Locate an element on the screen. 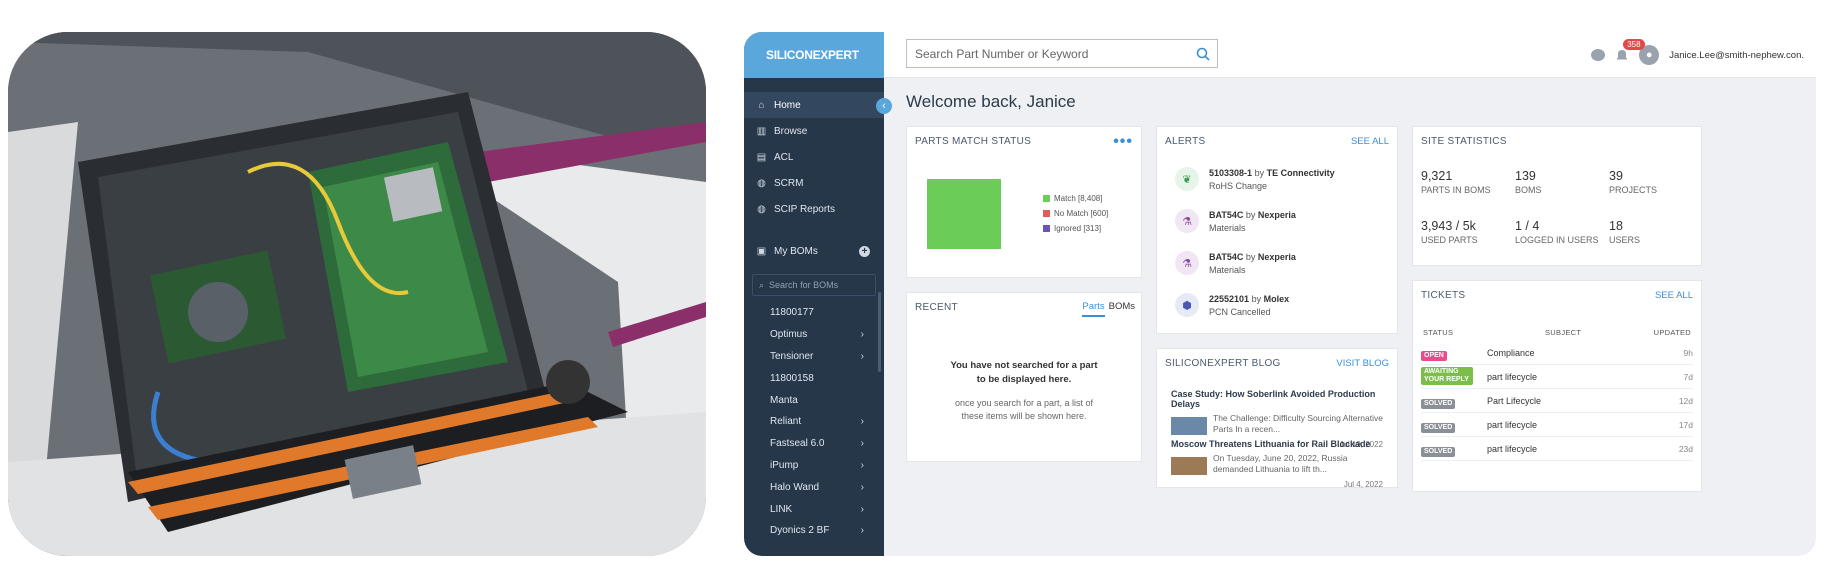  ticket-row: SOLVED part lifecycle 17d is located at coordinates (1557, 425).